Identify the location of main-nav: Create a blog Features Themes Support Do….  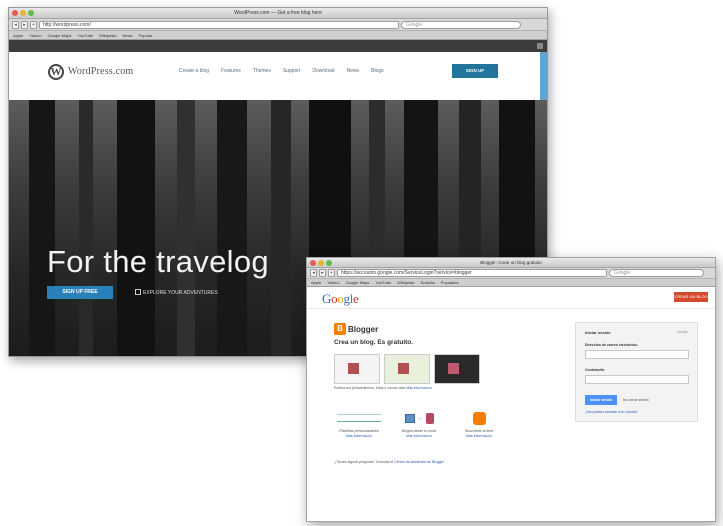
(281, 71).